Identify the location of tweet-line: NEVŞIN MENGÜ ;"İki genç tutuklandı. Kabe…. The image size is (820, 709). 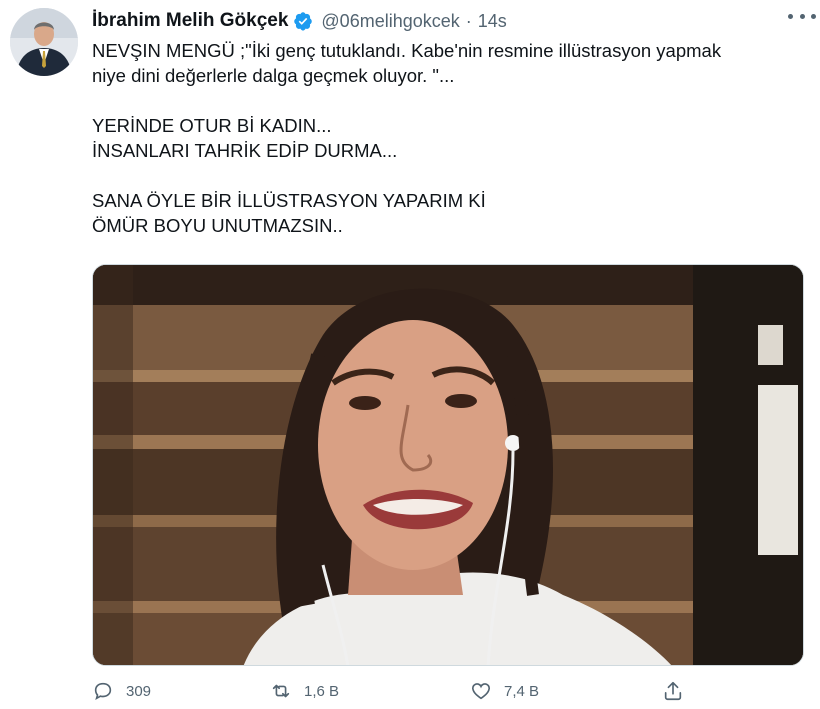
(407, 50).